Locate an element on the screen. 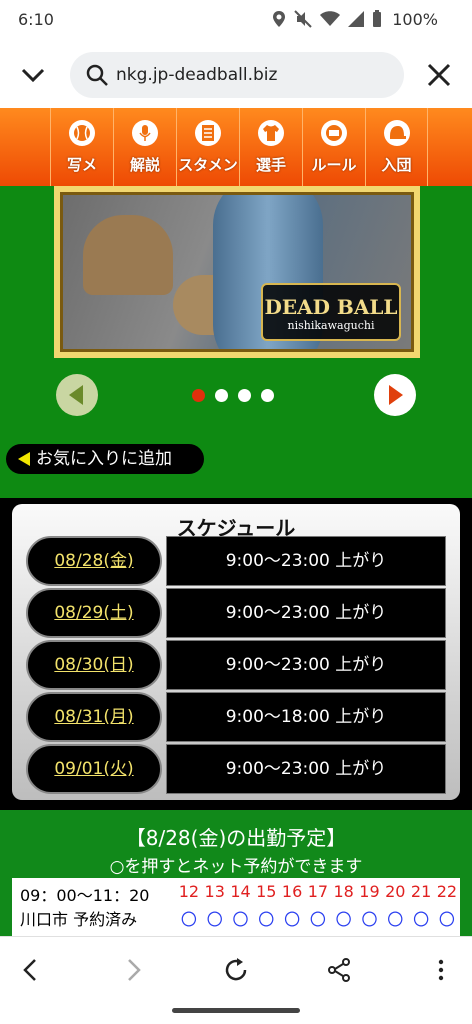  logo-sub: nishikawaguchi is located at coordinates (331, 325).